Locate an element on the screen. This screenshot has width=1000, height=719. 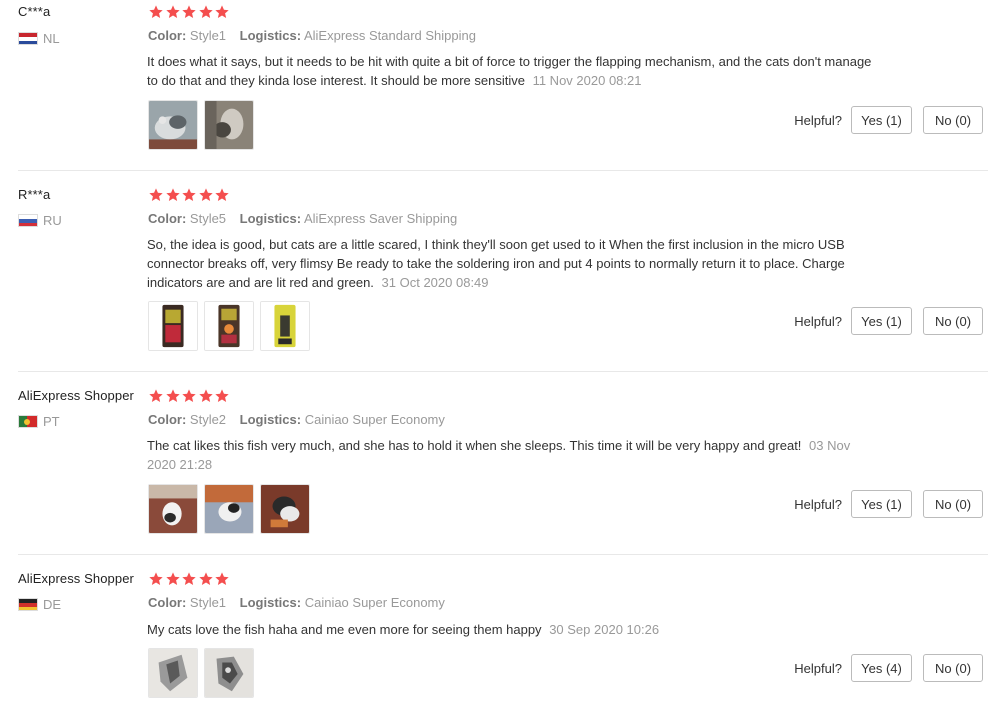
reviewer-country: NL is located at coordinates (39, 38).